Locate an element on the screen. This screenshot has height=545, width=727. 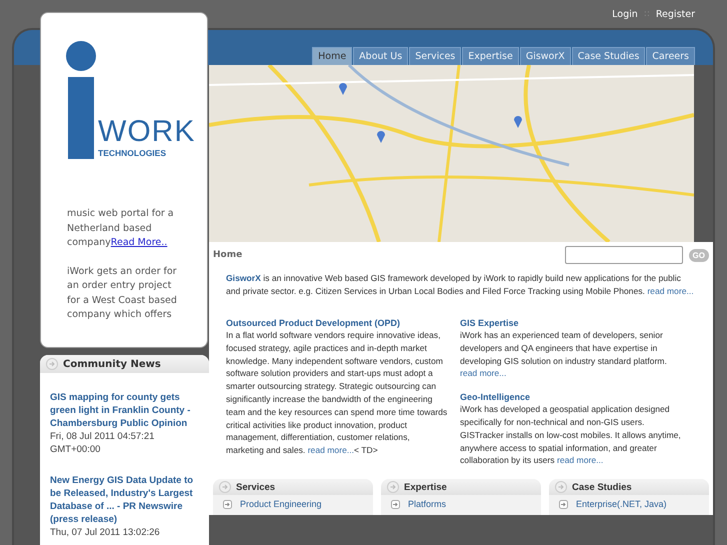
panel-title: Case Studies is located at coordinates (602, 487).